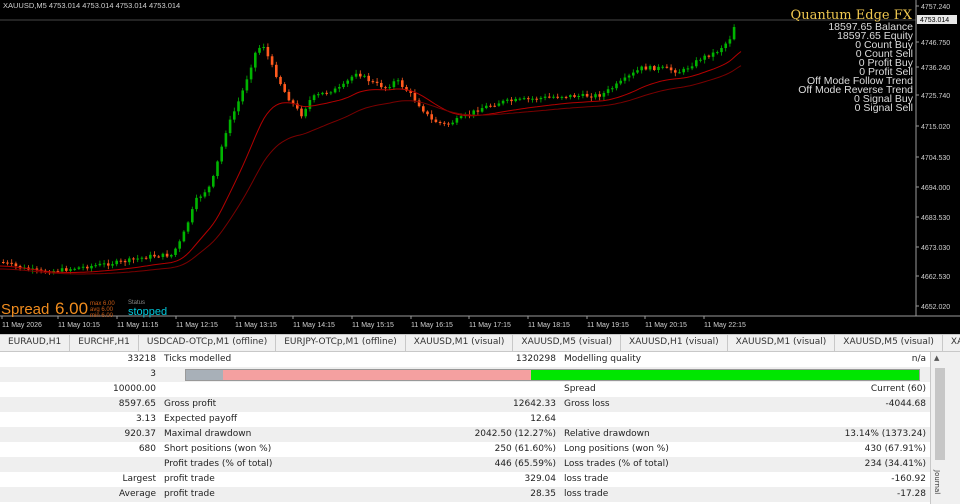 Image resolution: width=960 pixels, height=504 pixels. Describe the element at coordinates (465, 494) in the screenshot. I see `report-row: Average profit trade 28.35 loss trade -17.28` at that location.